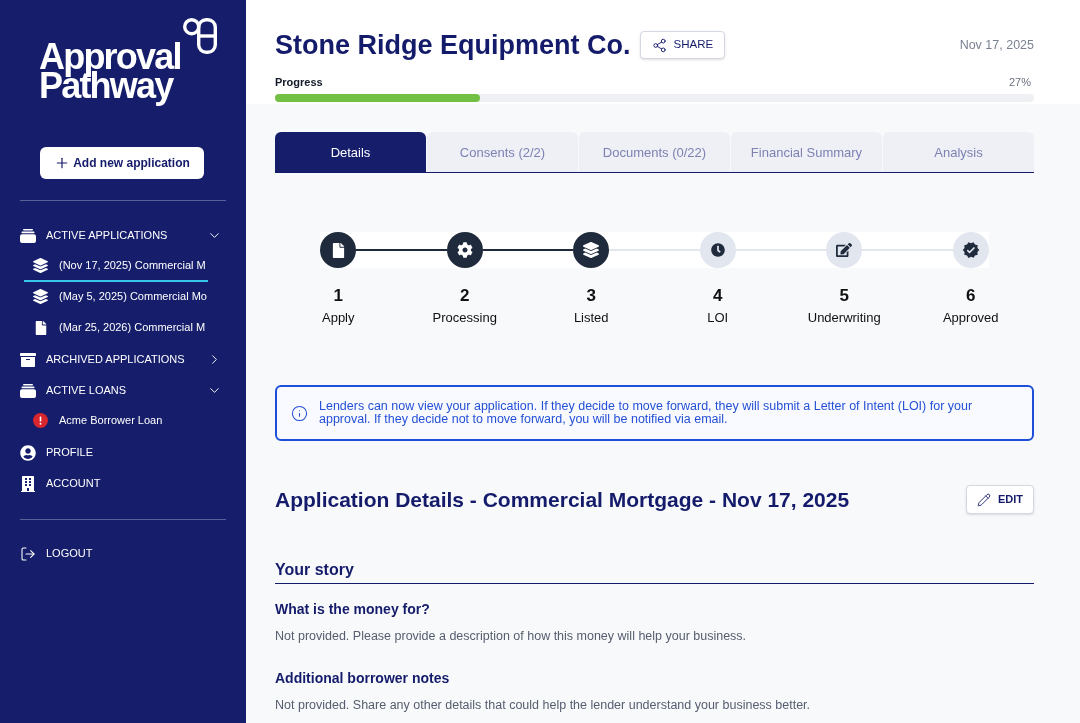  Describe the element at coordinates (718, 296) in the screenshot. I see `step-number: 4` at that location.